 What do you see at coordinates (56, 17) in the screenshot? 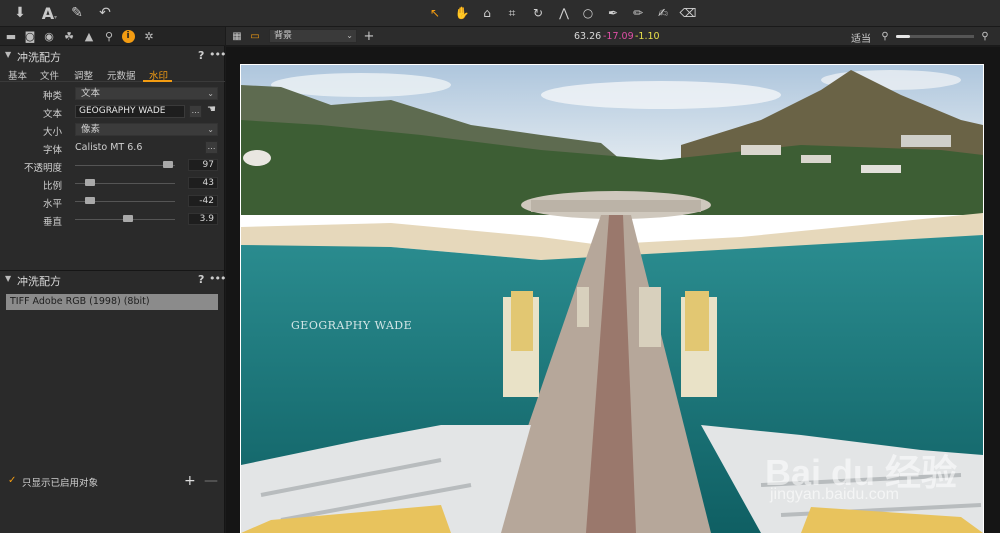
I see `dropdown-caret-icon: ▾` at bounding box center [56, 17].